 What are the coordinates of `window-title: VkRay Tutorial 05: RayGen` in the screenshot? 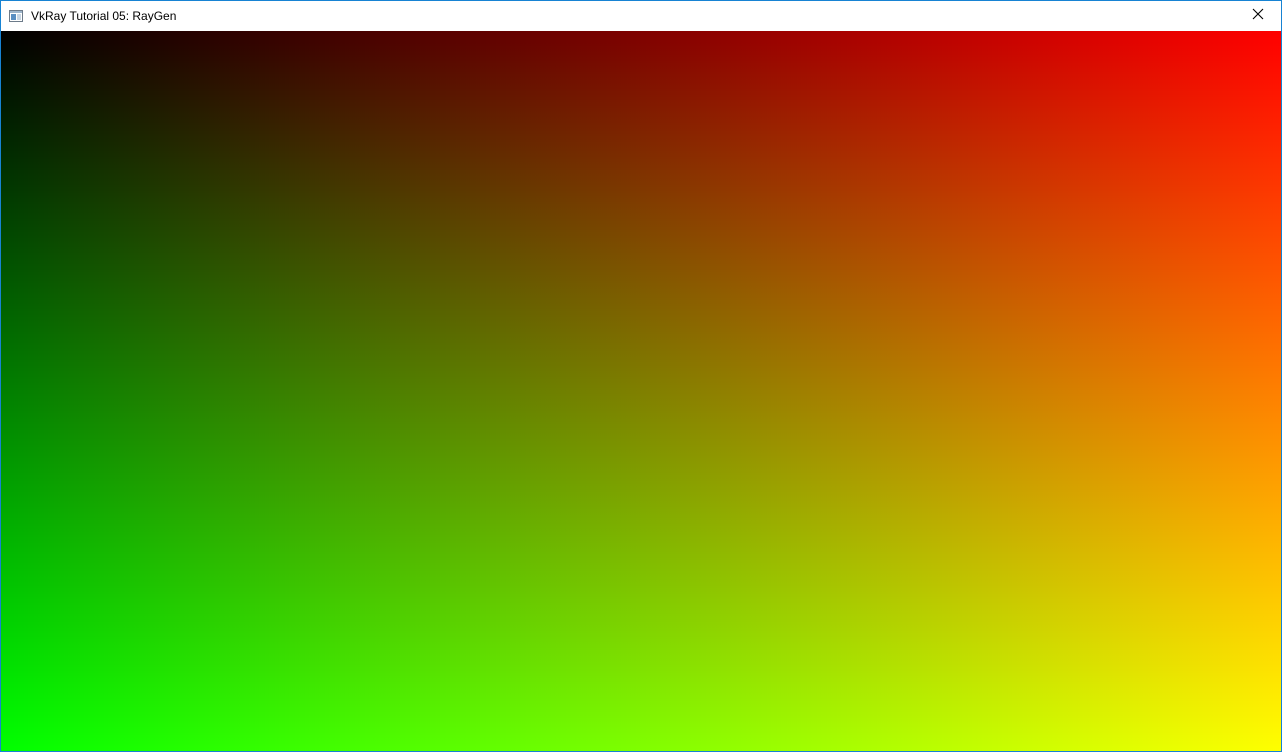 It's located at (104, 16).